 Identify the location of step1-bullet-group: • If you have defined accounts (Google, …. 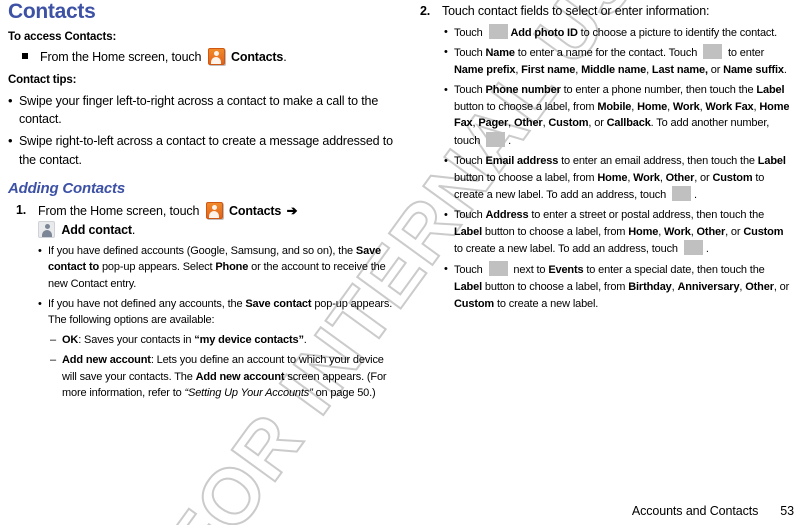
(217, 286).